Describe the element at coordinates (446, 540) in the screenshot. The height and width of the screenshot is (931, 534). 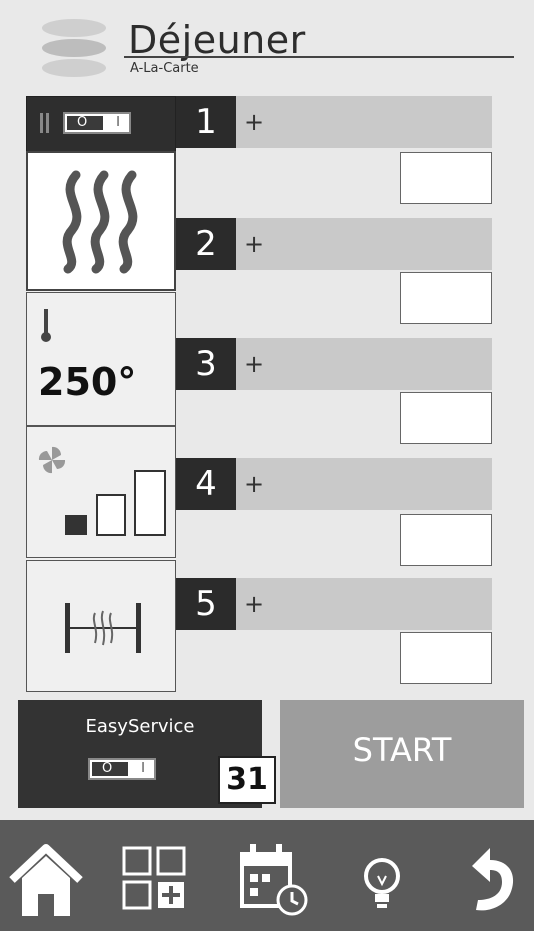
I see `step-4-value-box` at that location.